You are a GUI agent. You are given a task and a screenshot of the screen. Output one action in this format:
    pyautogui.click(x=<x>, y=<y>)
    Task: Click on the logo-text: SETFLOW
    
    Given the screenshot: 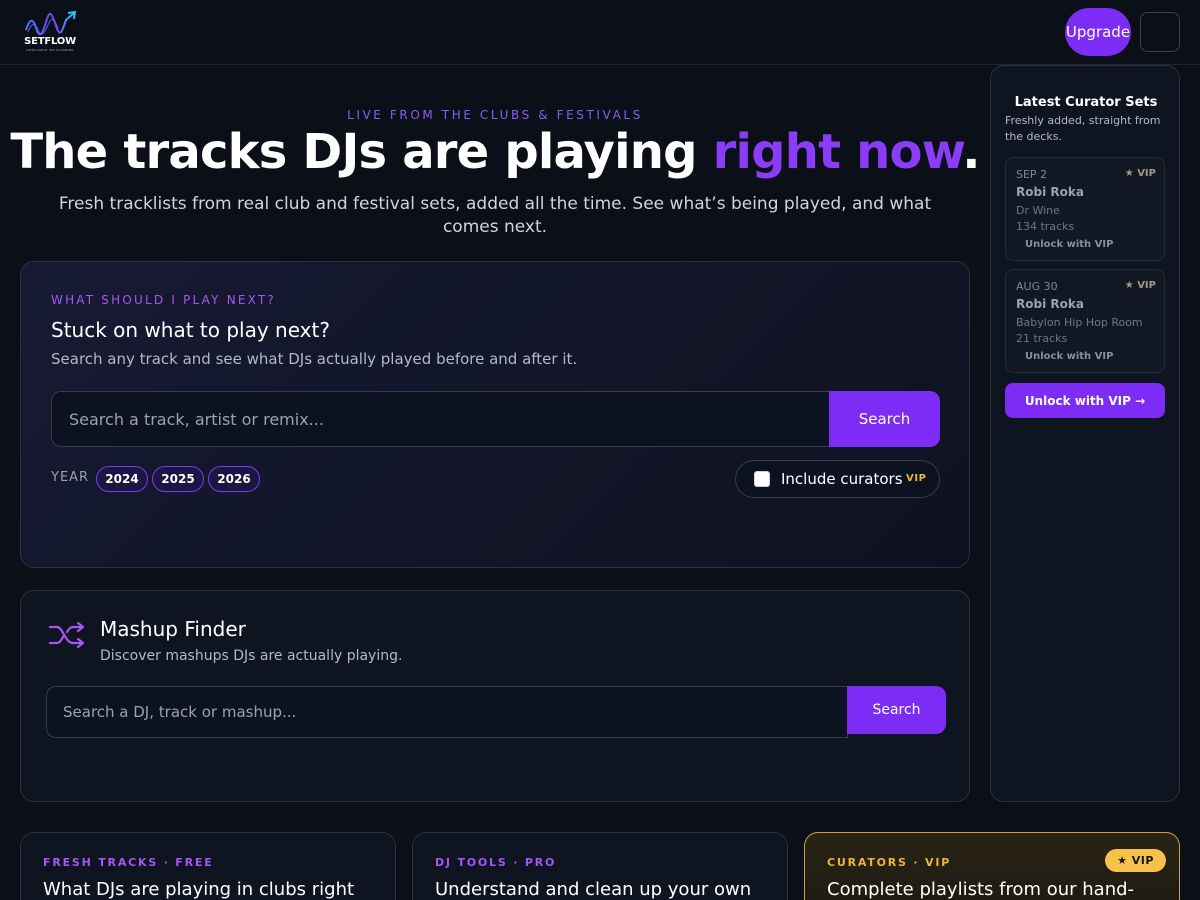 What is the action you would take?
    pyautogui.click(x=50, y=41)
    